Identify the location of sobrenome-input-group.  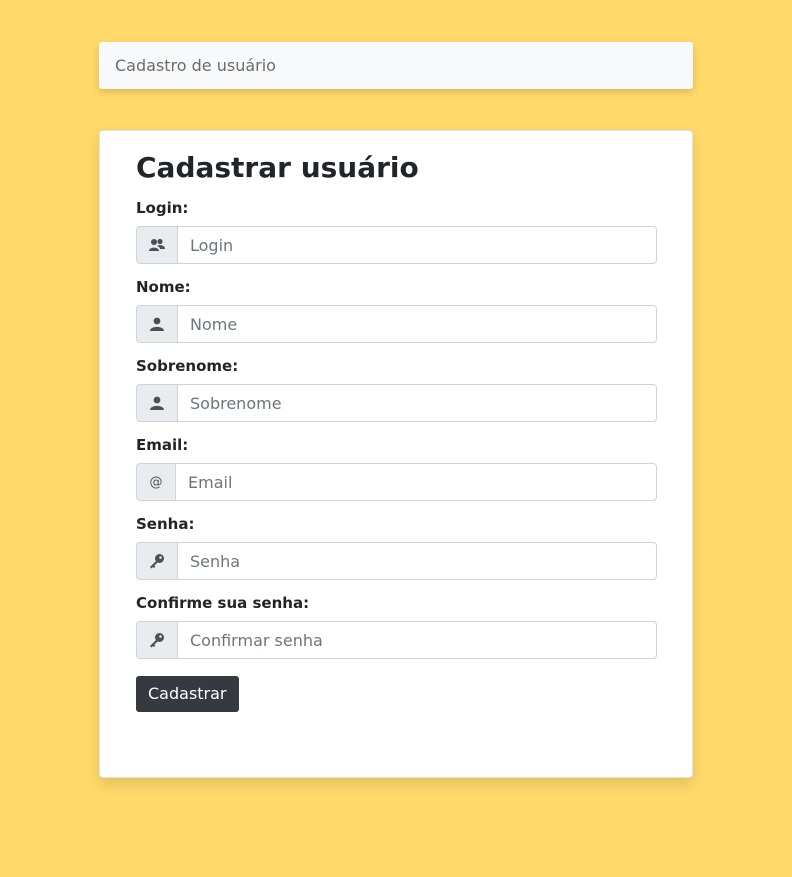
(396, 403).